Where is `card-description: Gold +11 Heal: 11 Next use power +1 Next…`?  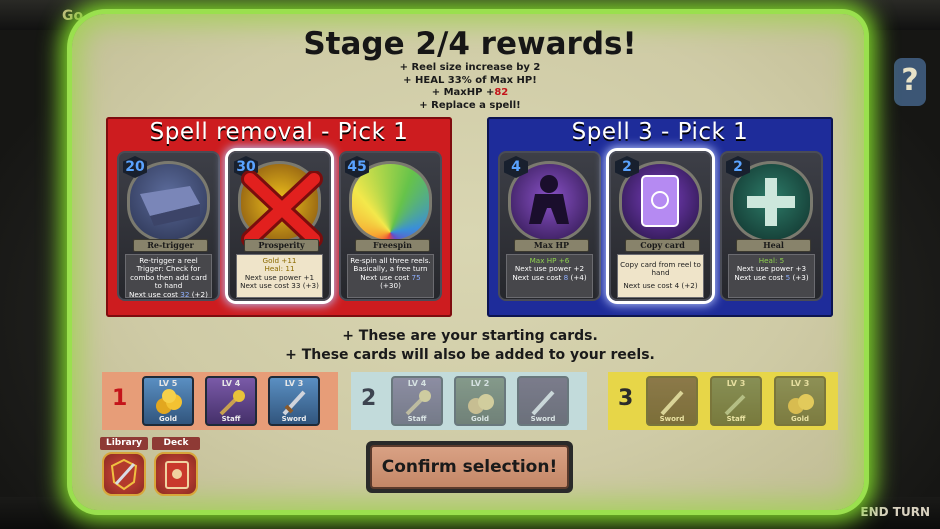
card-description: Gold +11 Heal: 11 Next use power +1 Next… is located at coordinates (279, 276).